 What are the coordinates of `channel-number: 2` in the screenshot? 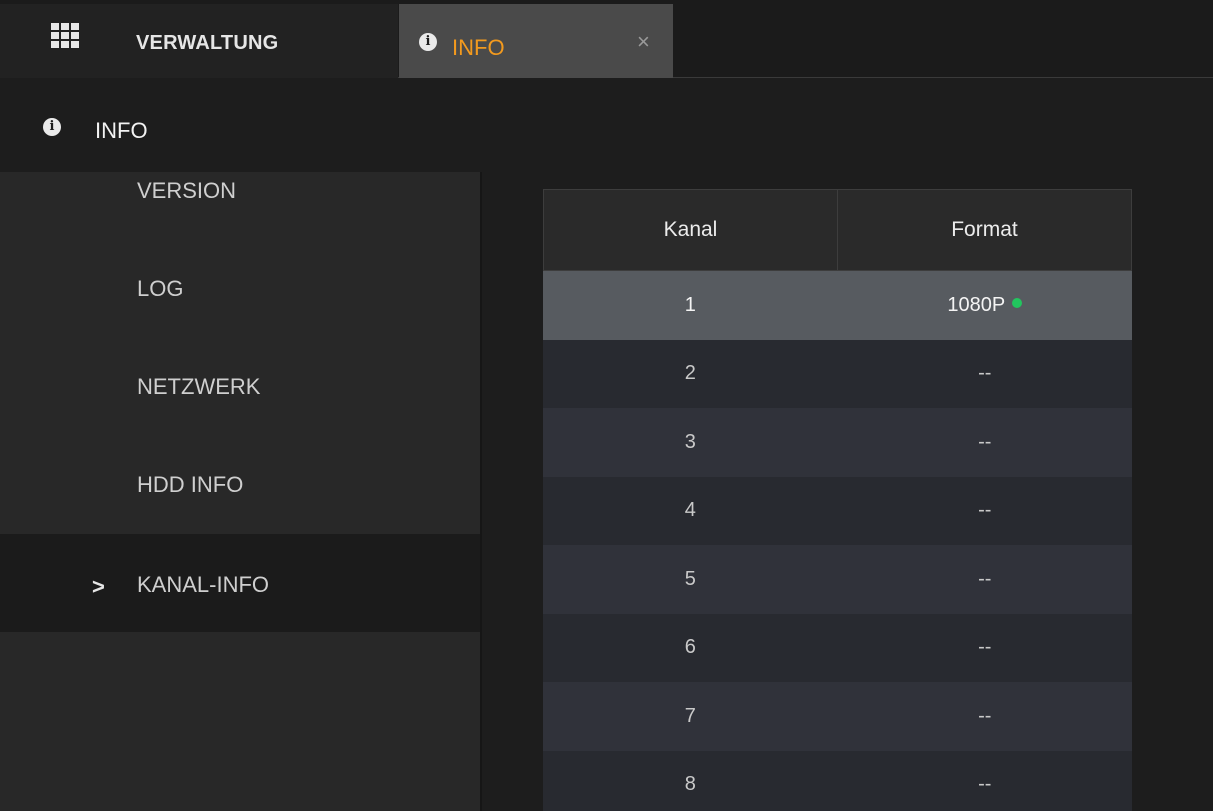 It's located at (690, 373).